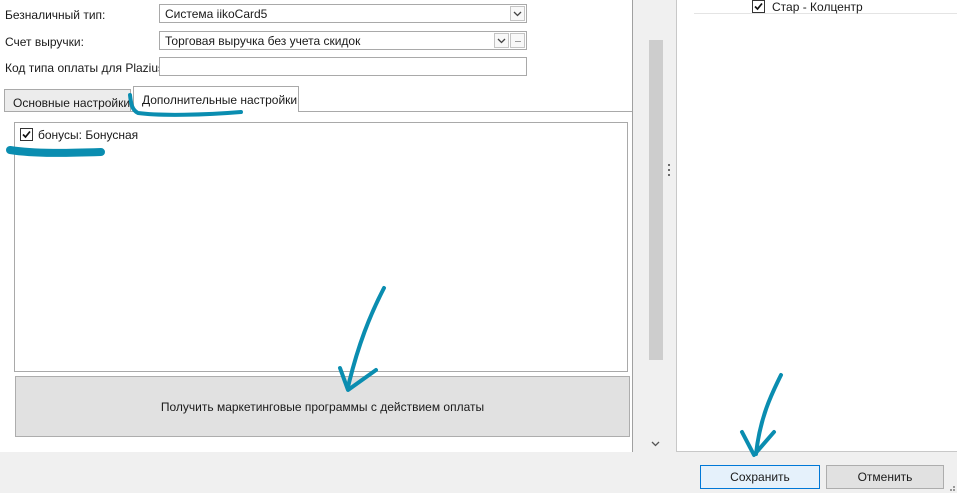 Image resolution: width=957 pixels, height=493 pixels. What do you see at coordinates (55, 15) in the screenshot?
I see `payment-type-label: Безналичный тип:` at bounding box center [55, 15].